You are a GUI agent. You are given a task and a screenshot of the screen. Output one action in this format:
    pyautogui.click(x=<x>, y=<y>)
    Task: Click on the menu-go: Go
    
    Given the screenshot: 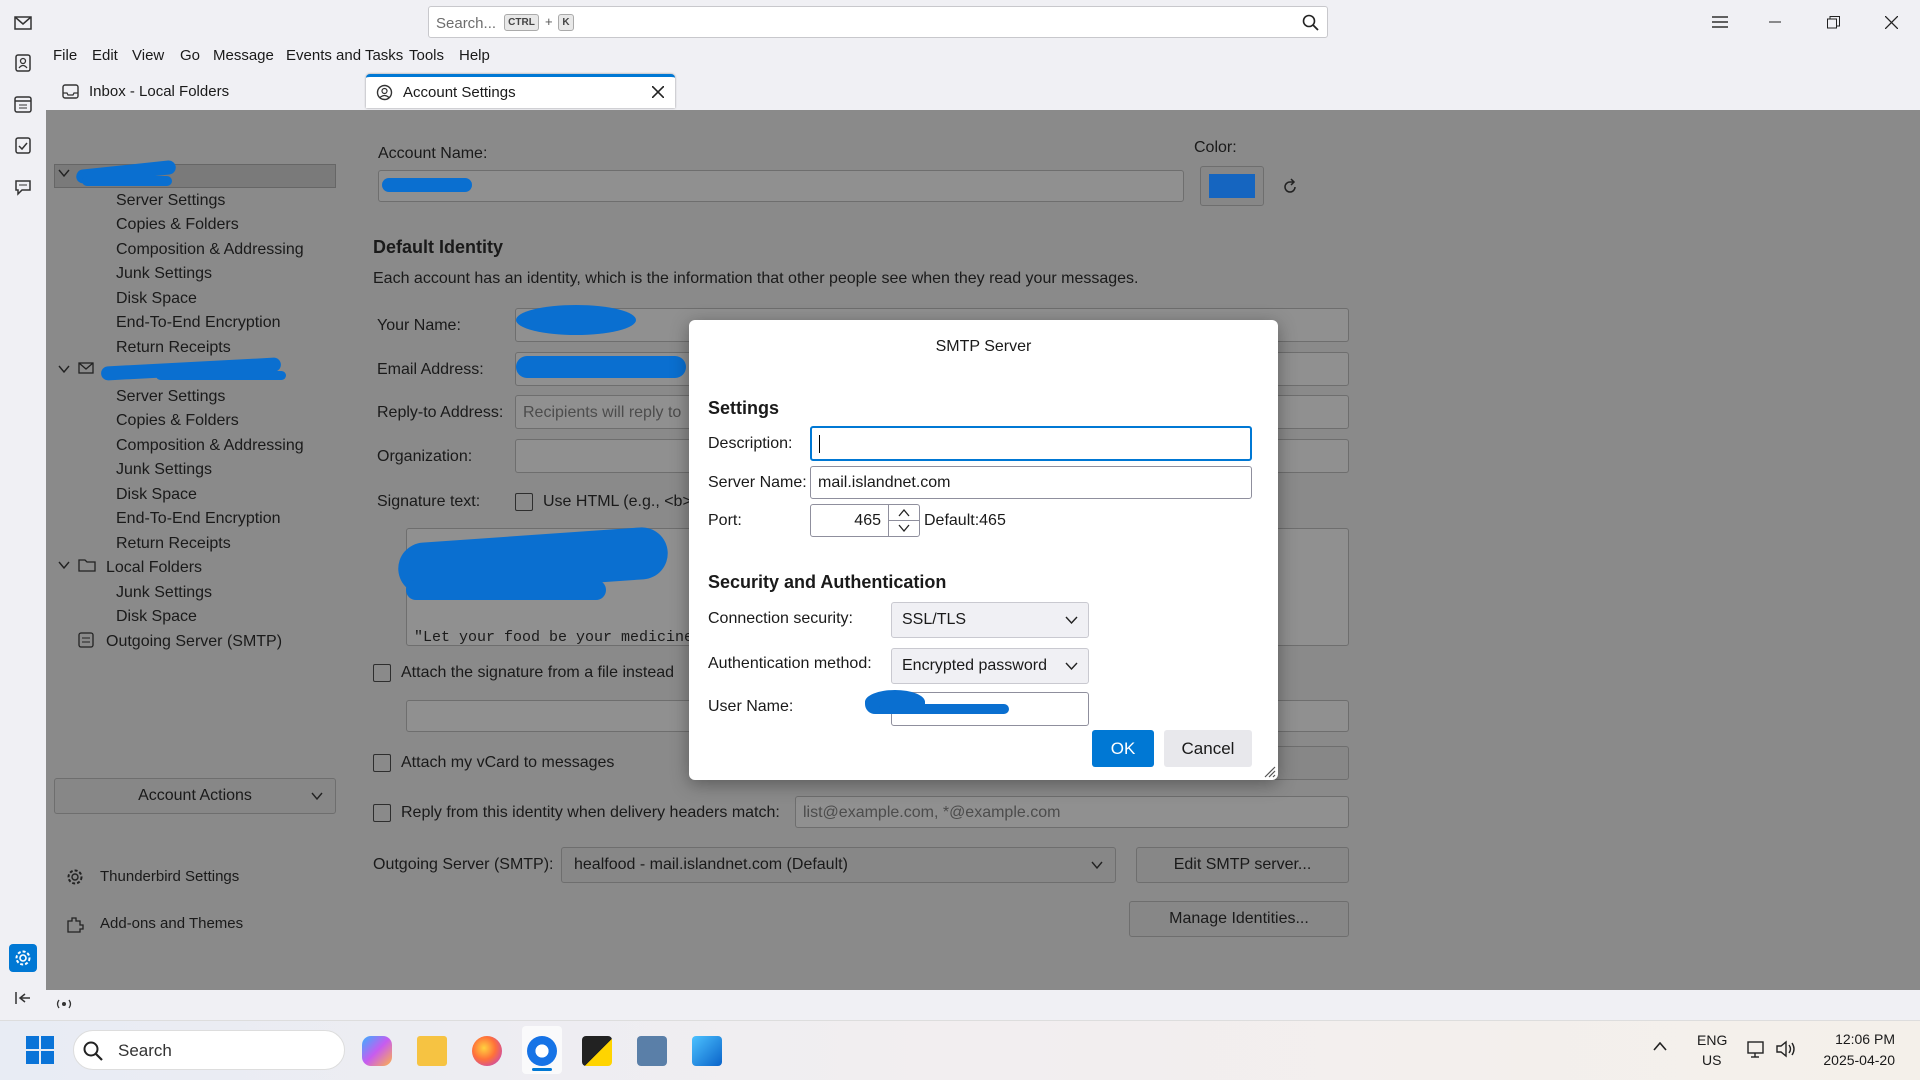 What is the action you would take?
    pyautogui.click(x=190, y=55)
    